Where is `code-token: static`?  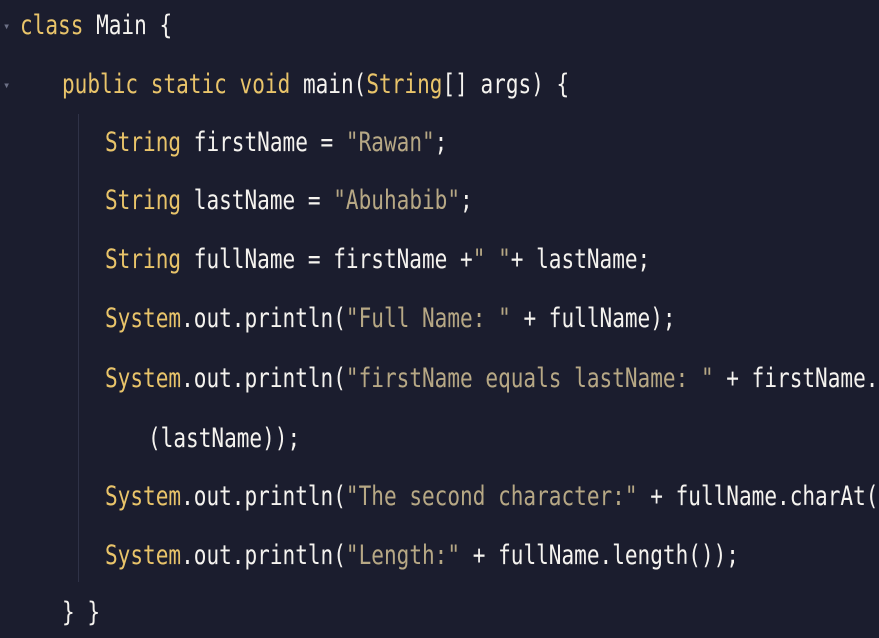 code-token: static is located at coordinates (188, 84).